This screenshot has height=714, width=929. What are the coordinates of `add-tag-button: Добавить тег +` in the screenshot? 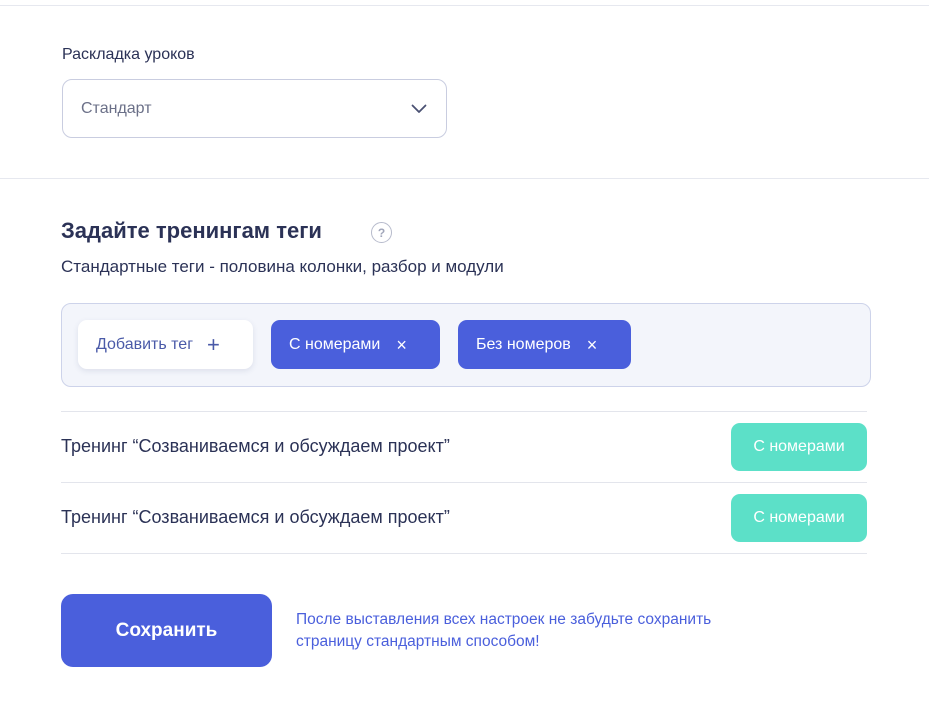 It's located at (165, 344).